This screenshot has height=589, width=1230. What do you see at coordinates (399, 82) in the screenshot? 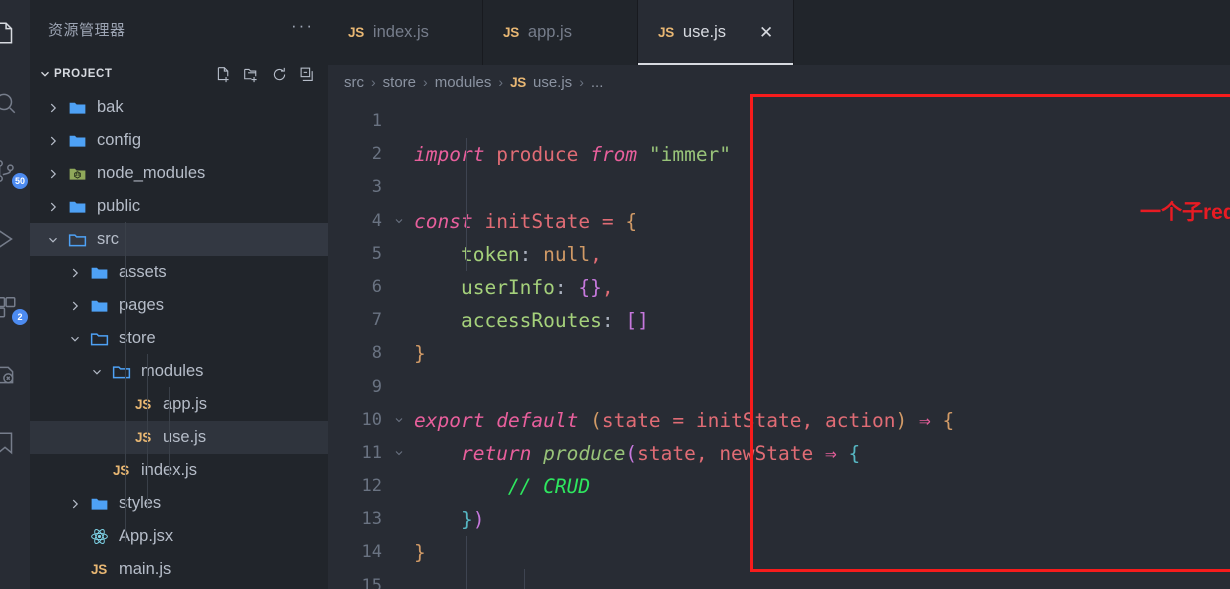
I see `breadcrumb-item: store` at bounding box center [399, 82].